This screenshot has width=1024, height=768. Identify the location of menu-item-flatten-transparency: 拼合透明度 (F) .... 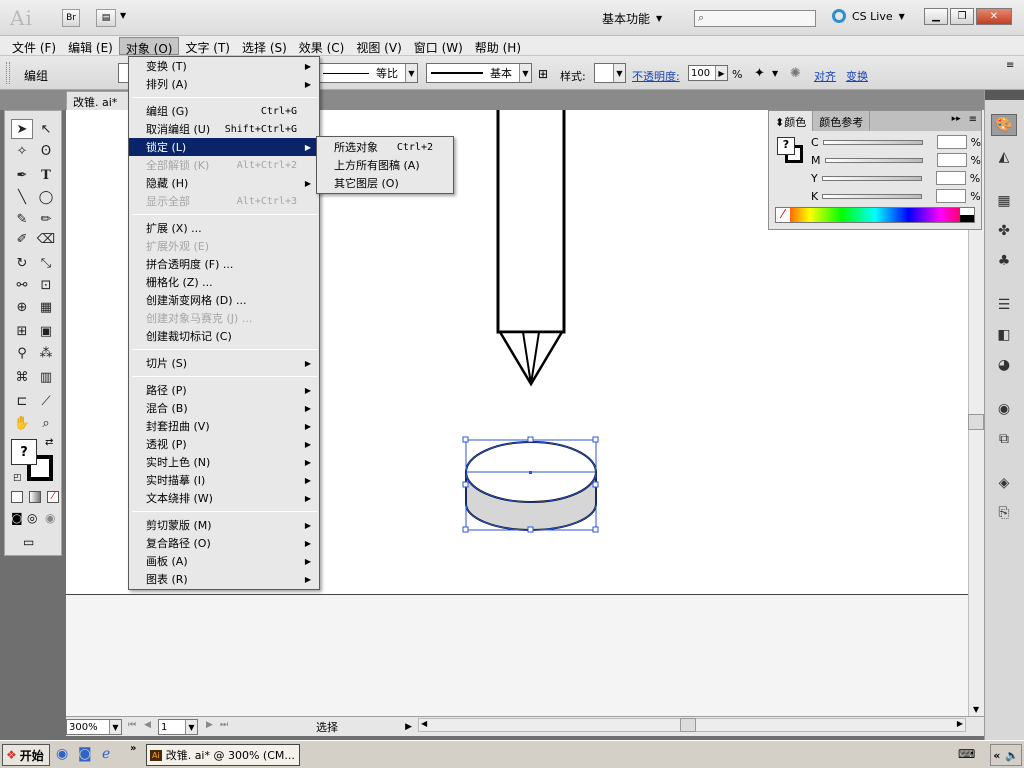
(224, 264).